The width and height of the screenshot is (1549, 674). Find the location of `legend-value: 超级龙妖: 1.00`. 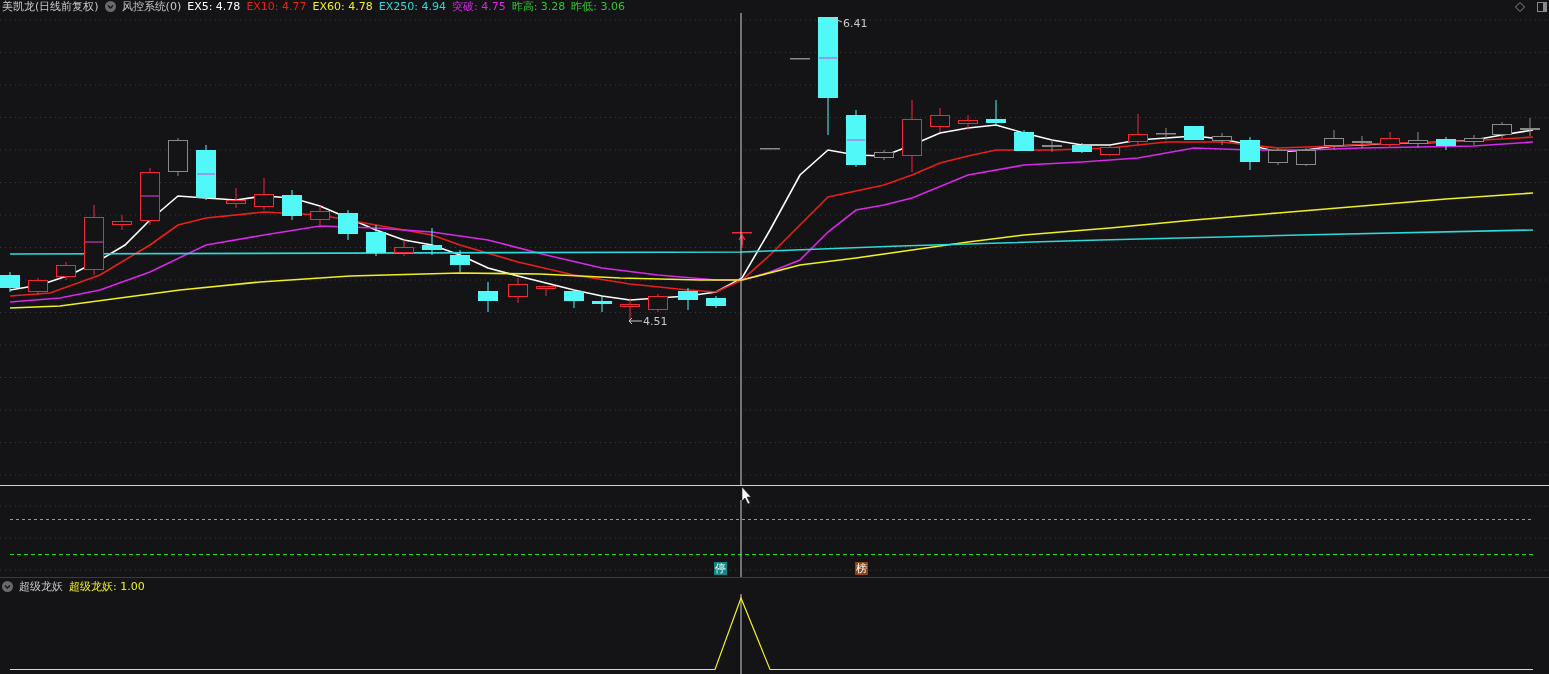

legend-value: 超级龙妖: 1.00 is located at coordinates (107, 586).